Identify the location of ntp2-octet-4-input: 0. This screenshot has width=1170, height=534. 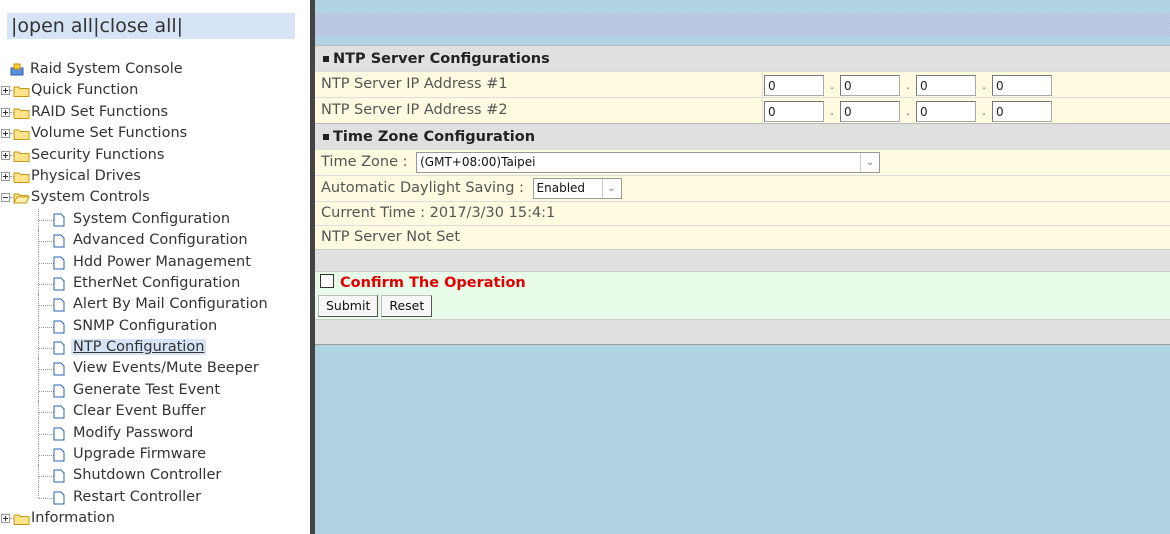
(1022, 111).